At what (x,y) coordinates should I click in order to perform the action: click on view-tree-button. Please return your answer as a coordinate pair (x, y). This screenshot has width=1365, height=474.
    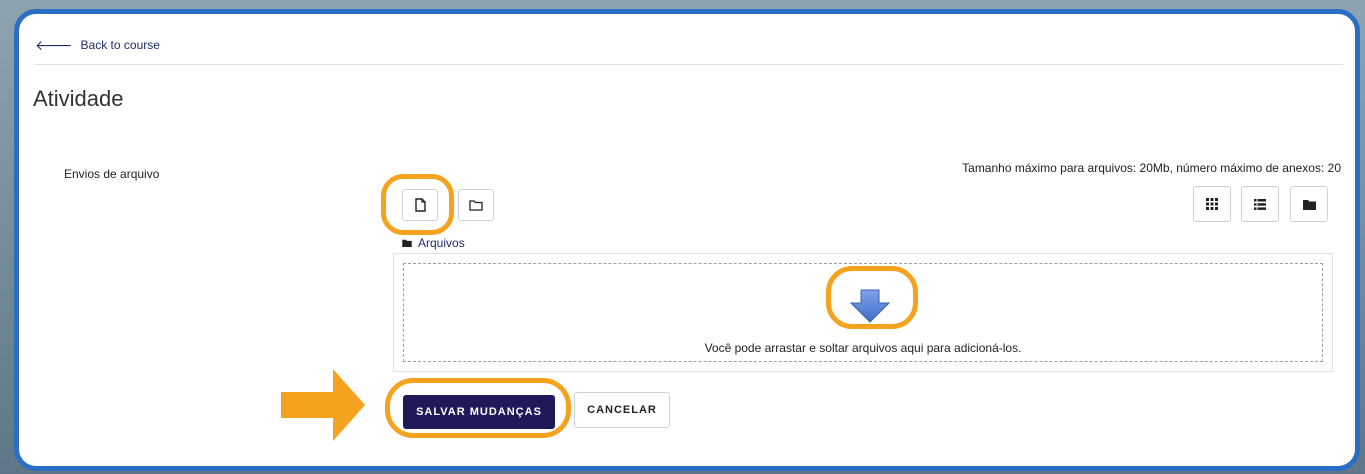
    Looking at the image, I should click on (1309, 204).